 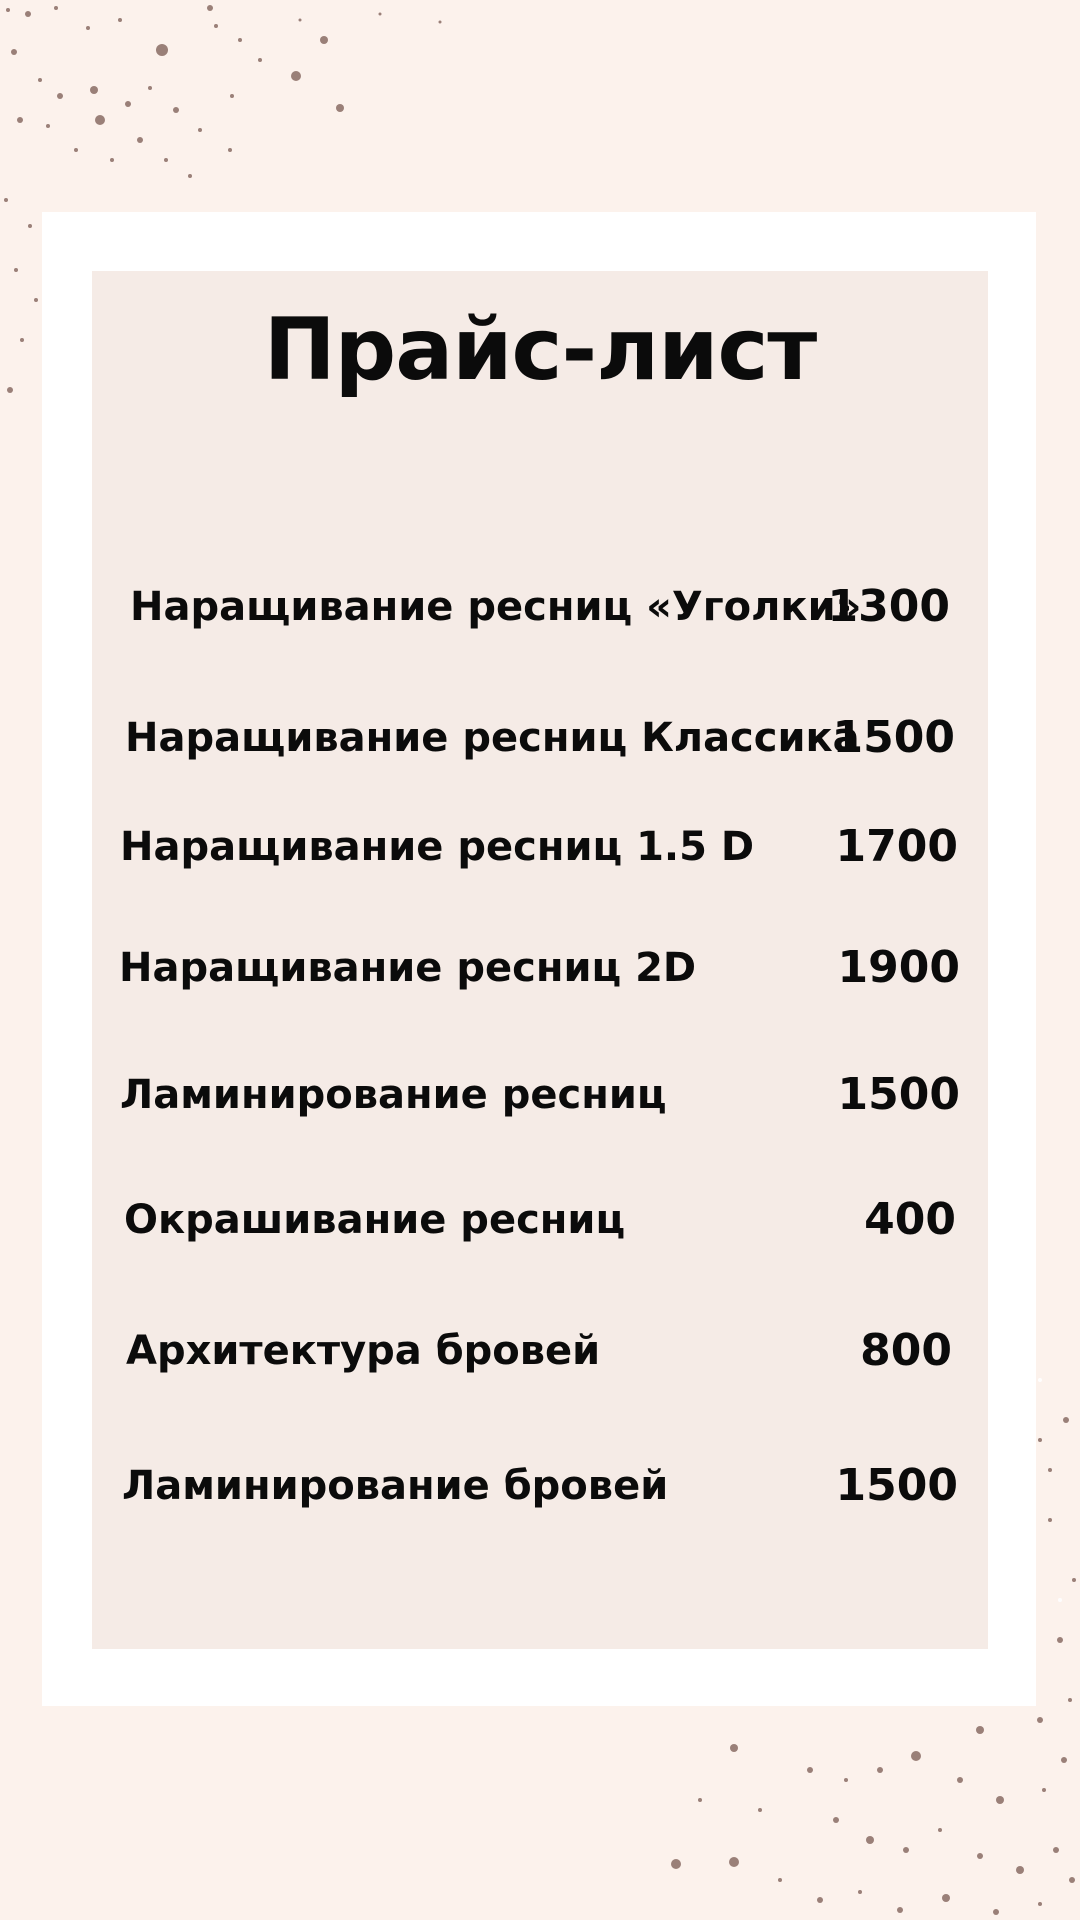 I want to click on service-name: Наращивание ресниц 1.5 D, so click(x=437, y=847).